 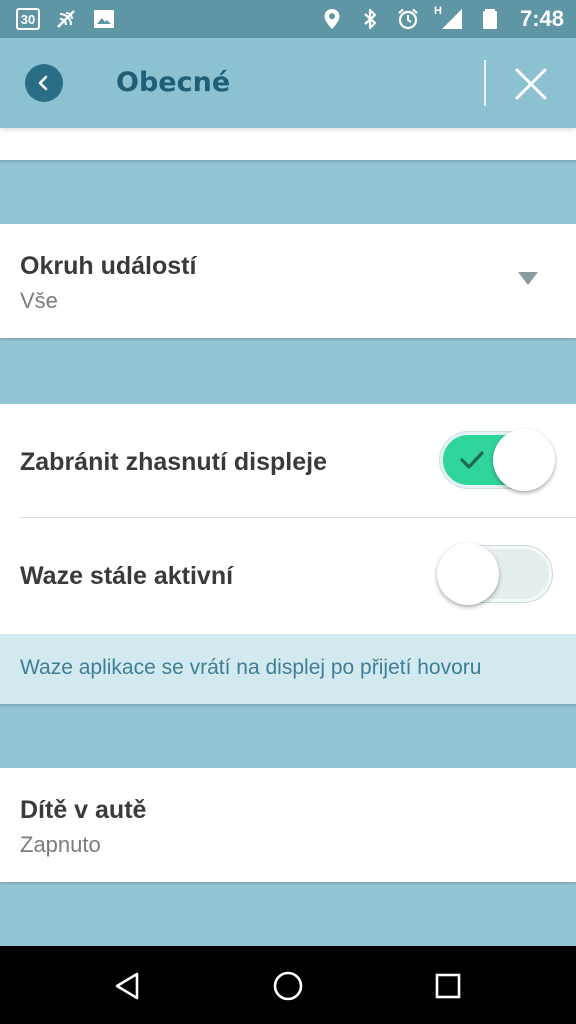 I want to click on status-time: 7:48, so click(x=541, y=18).